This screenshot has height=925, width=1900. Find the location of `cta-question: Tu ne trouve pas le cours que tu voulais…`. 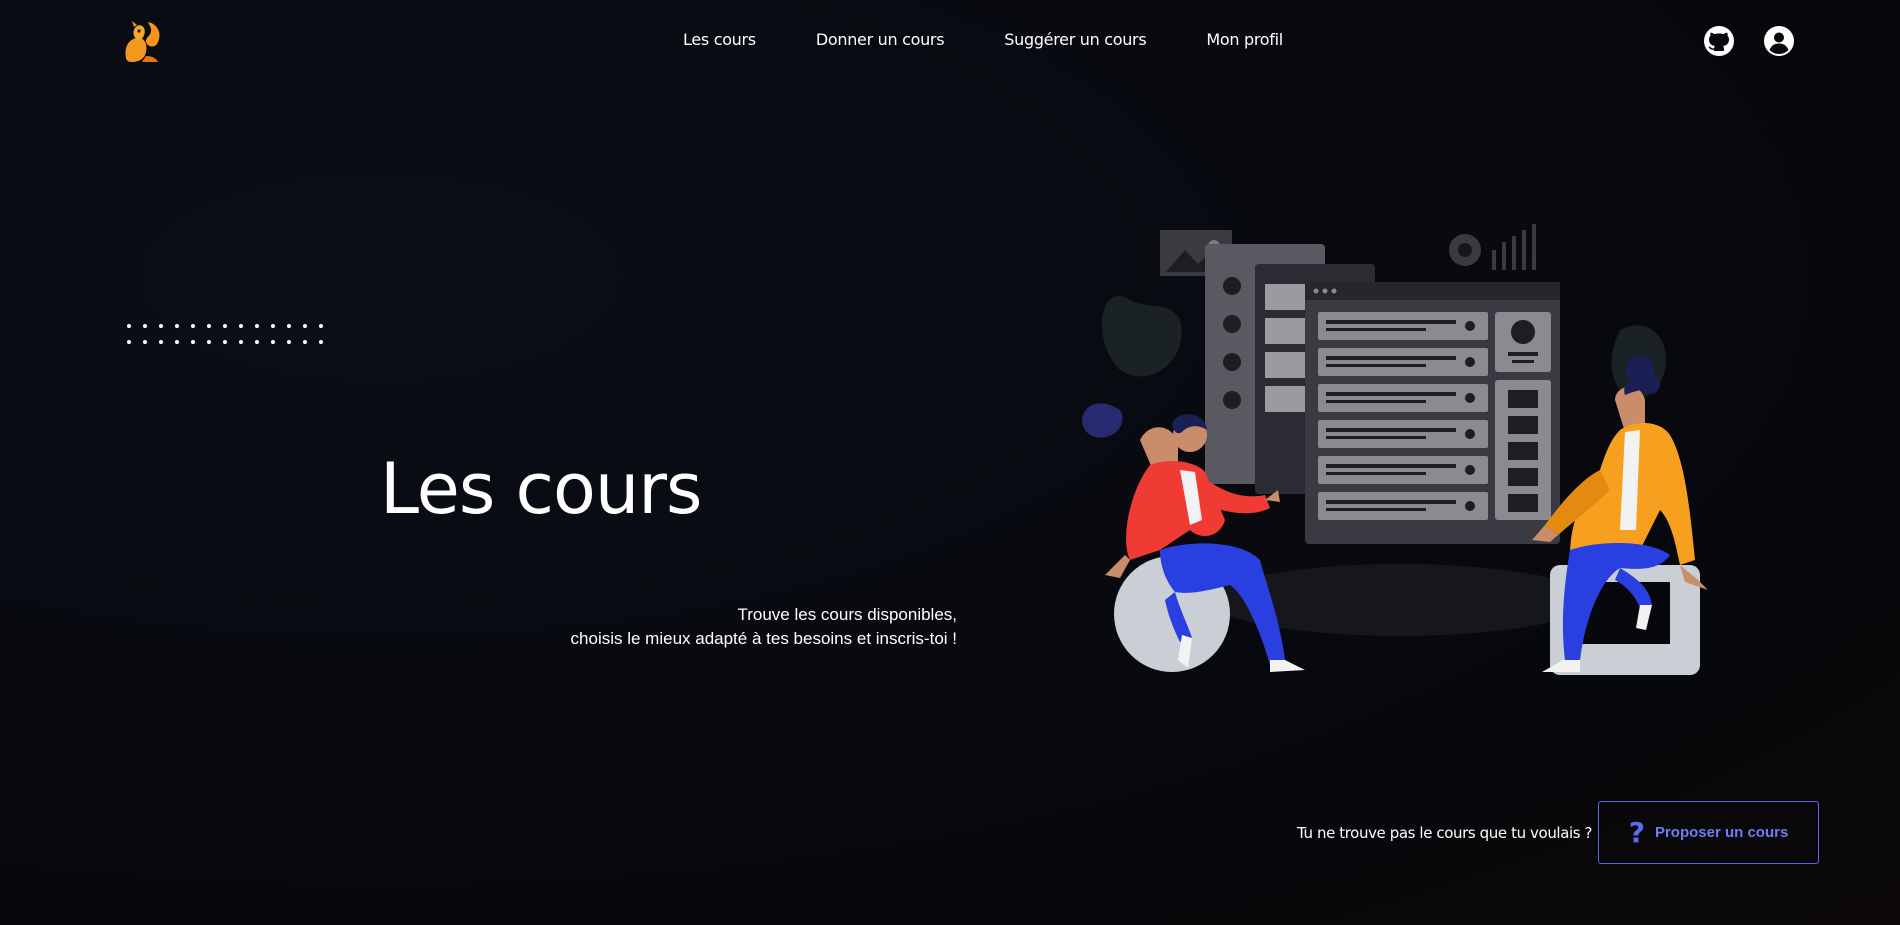

cta-question: Tu ne trouve pas le cours que tu voulais… is located at coordinates (1445, 833).